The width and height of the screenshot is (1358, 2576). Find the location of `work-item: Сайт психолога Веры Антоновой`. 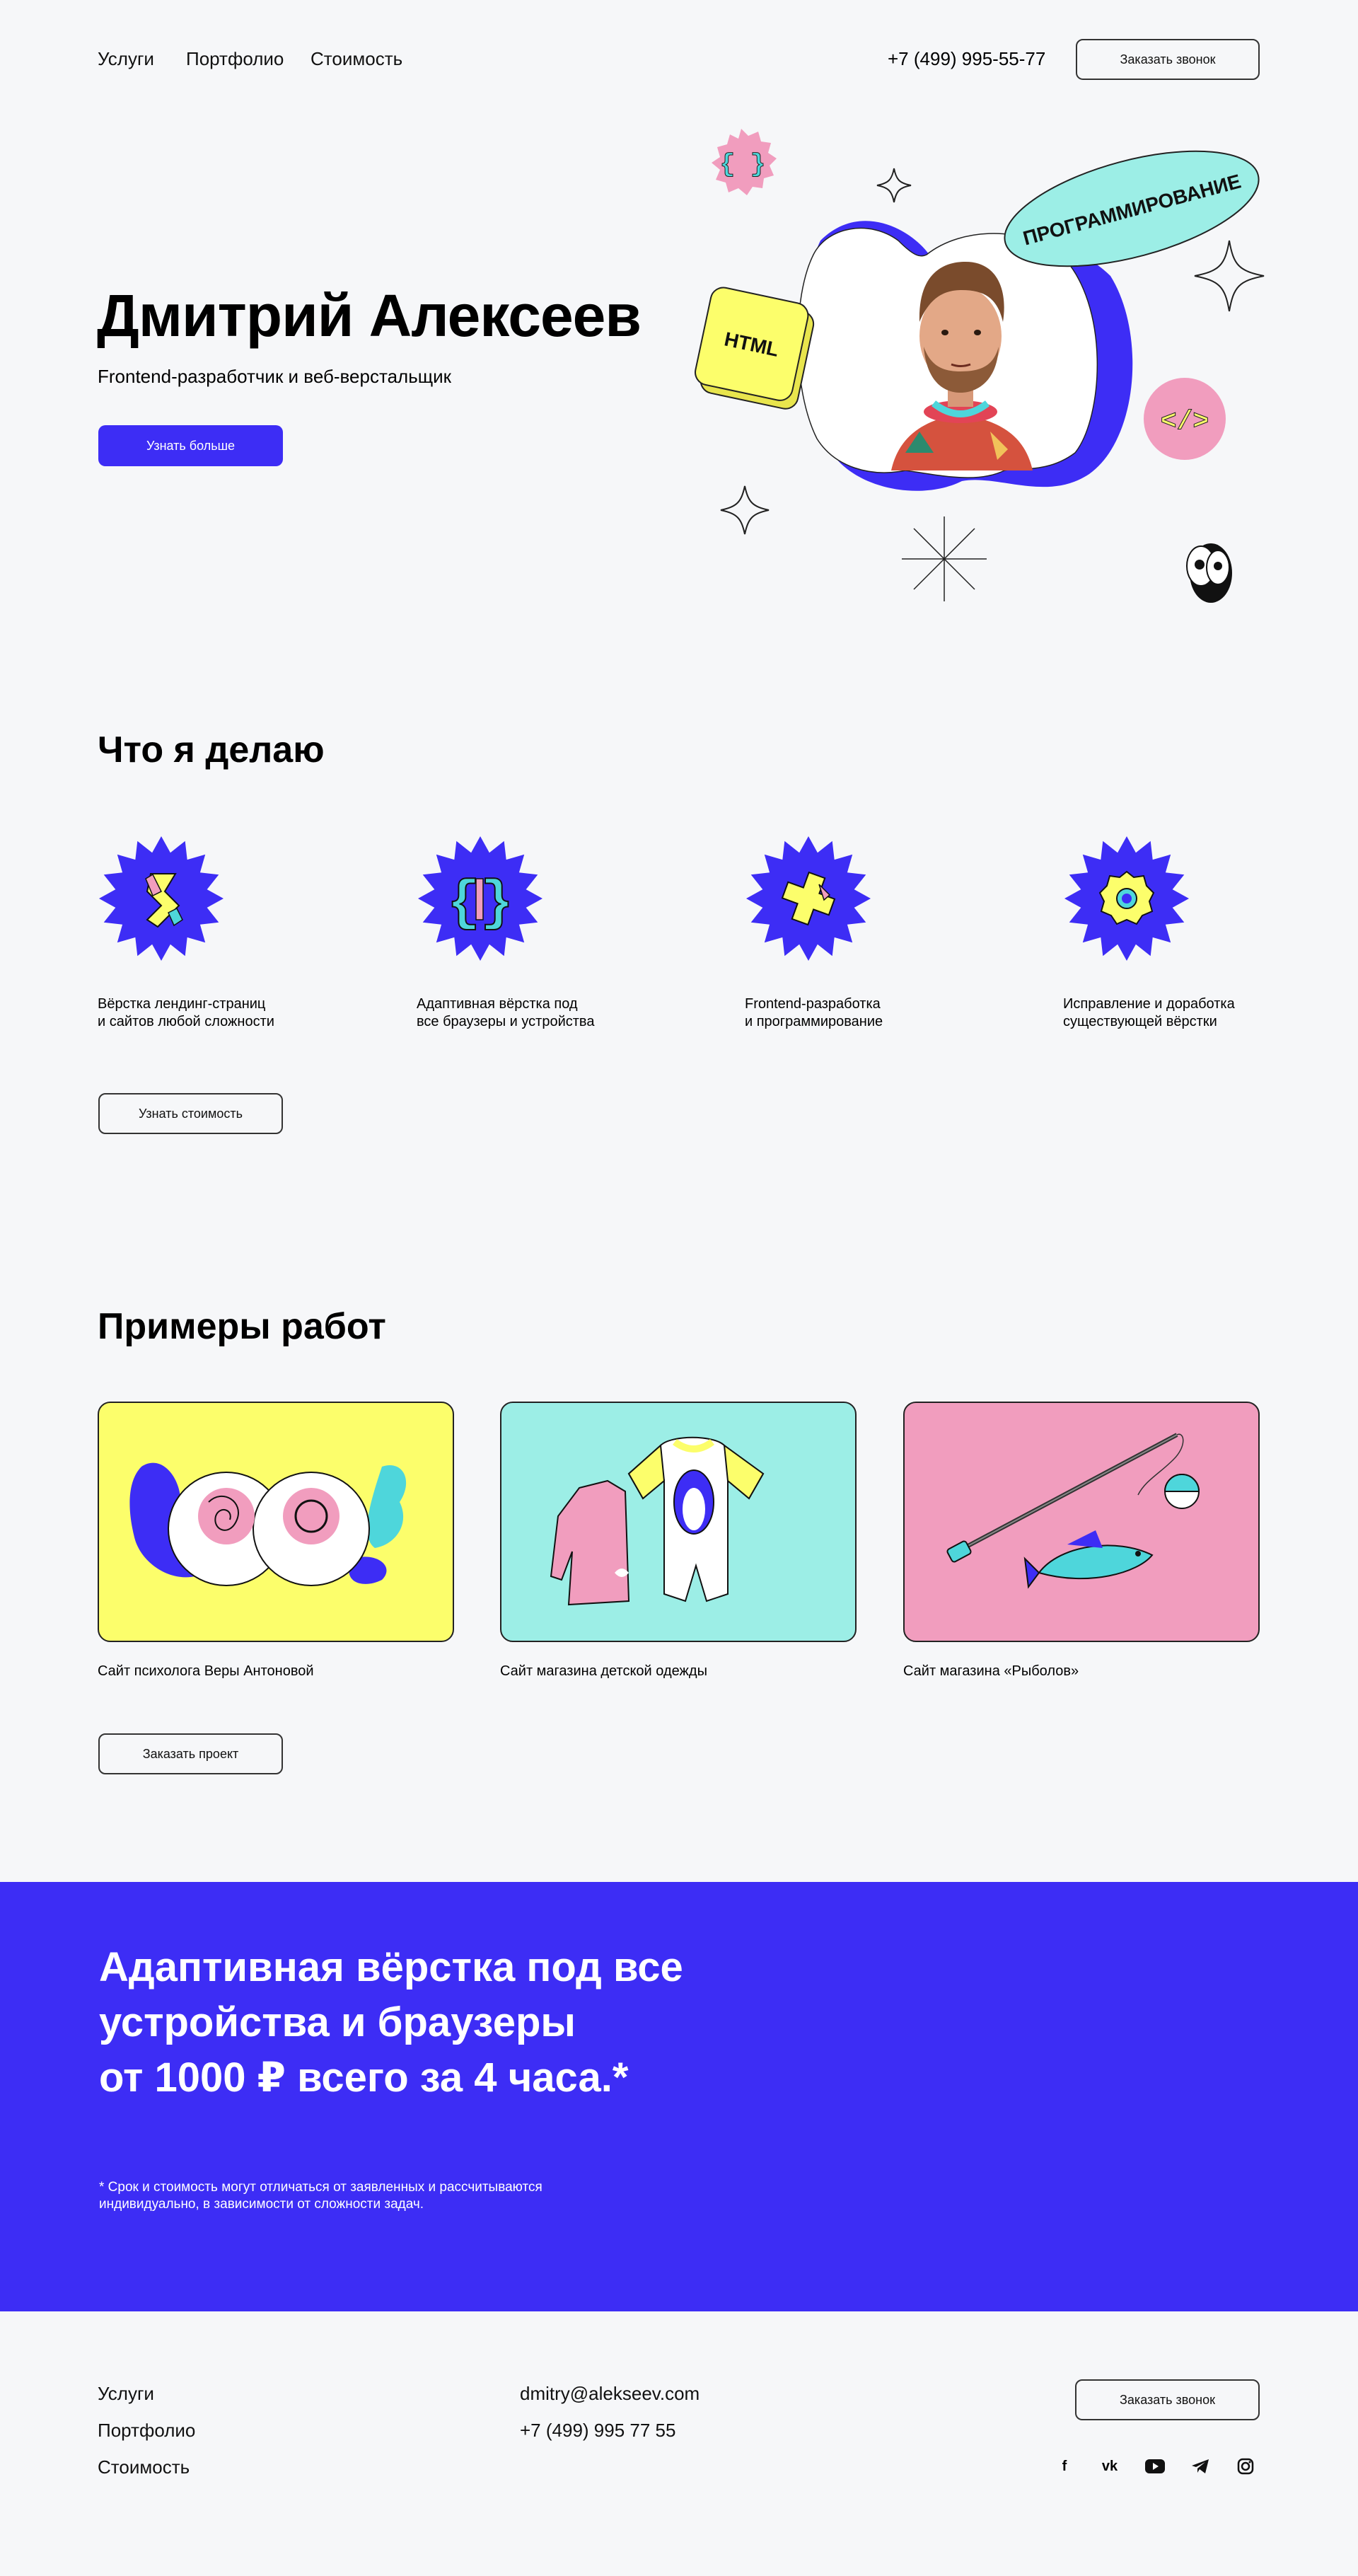

work-item: Сайт психолога Веры Антоновой is located at coordinates (276, 1541).